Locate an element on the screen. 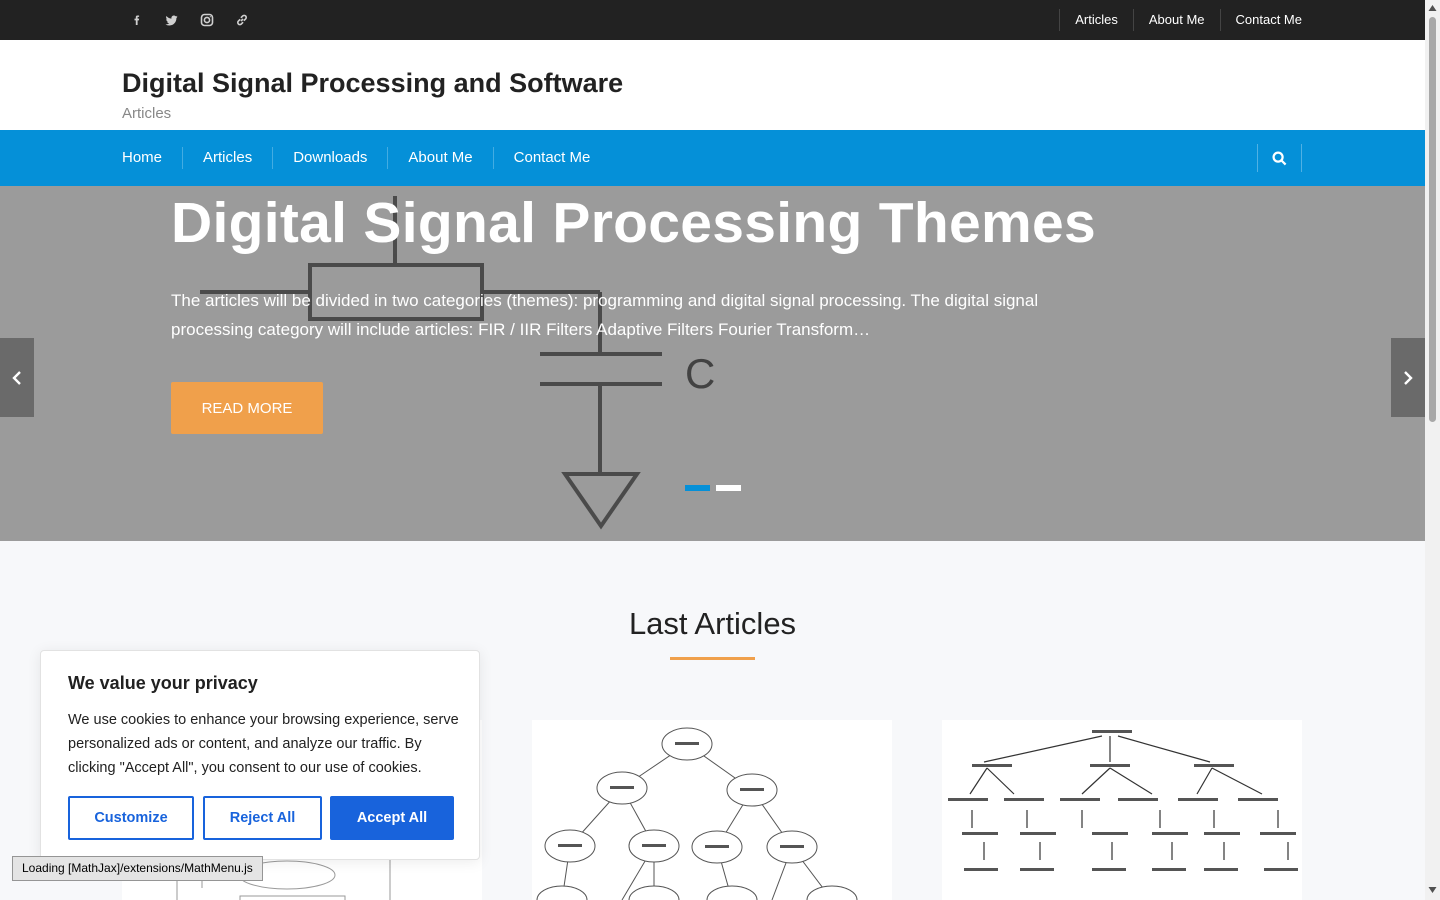  top-menu-articles: Articles is located at coordinates (1096, 20).